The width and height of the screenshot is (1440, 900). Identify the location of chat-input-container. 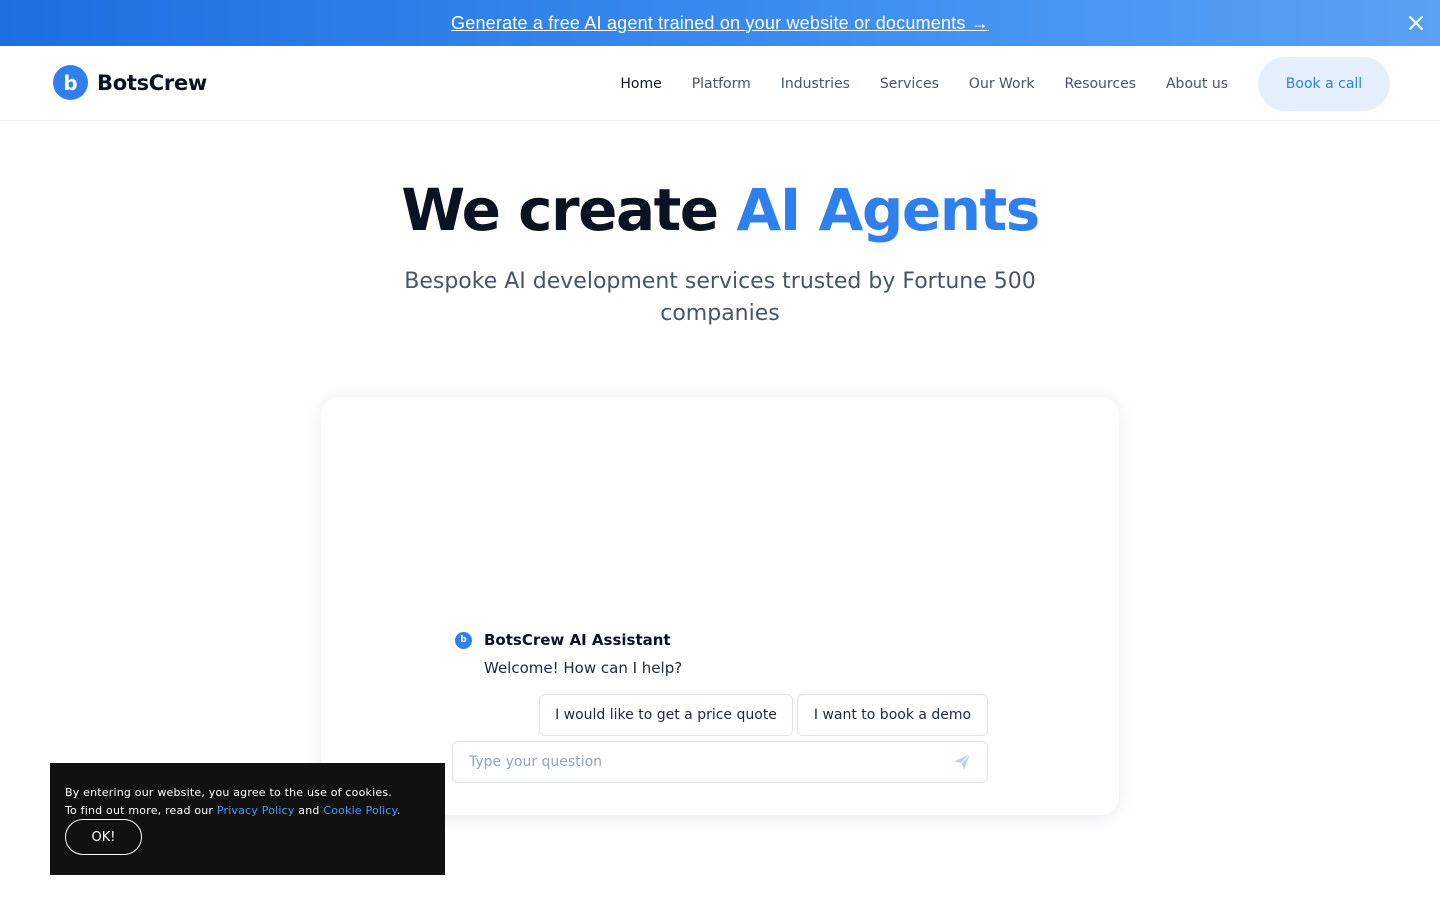
(720, 762).